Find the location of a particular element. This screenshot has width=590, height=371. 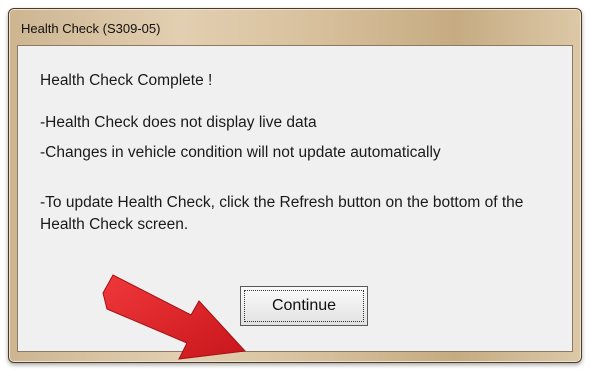

continue-button: Continue is located at coordinates (304, 306).